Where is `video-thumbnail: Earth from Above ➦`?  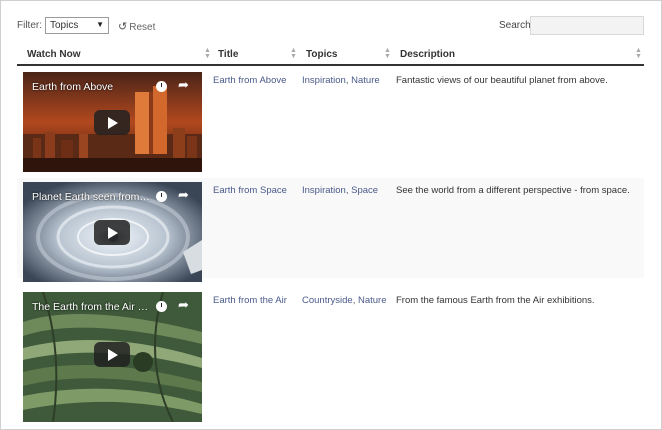
video-thumbnail: Earth from Above ➦ is located at coordinates (112, 122).